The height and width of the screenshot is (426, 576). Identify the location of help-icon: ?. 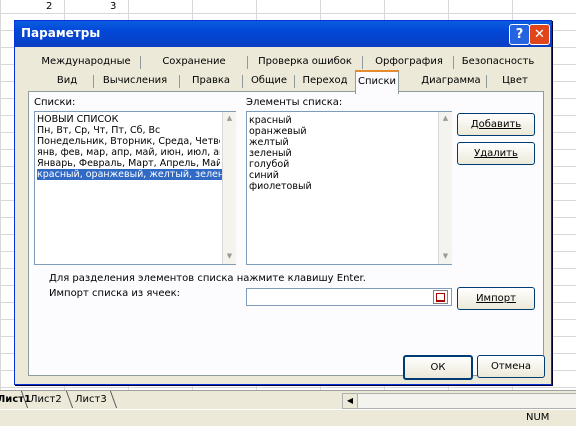
(519, 34).